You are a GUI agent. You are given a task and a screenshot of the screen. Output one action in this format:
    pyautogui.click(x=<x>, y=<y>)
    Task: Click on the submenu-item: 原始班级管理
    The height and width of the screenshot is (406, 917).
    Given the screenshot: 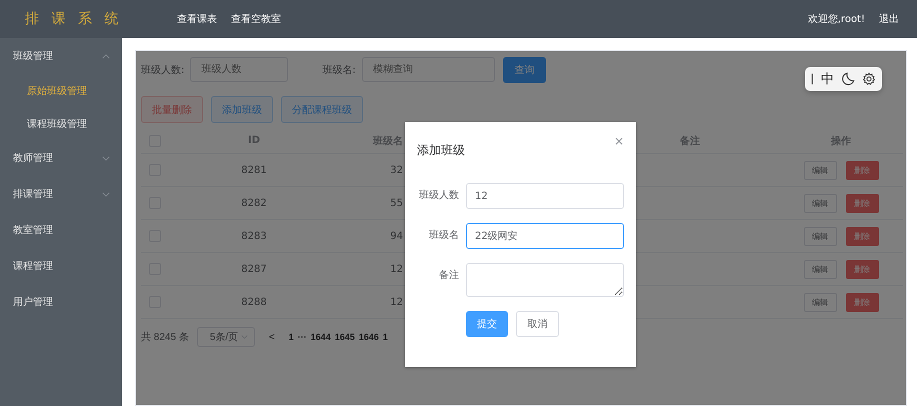 What is the action you would take?
    pyautogui.click(x=61, y=90)
    